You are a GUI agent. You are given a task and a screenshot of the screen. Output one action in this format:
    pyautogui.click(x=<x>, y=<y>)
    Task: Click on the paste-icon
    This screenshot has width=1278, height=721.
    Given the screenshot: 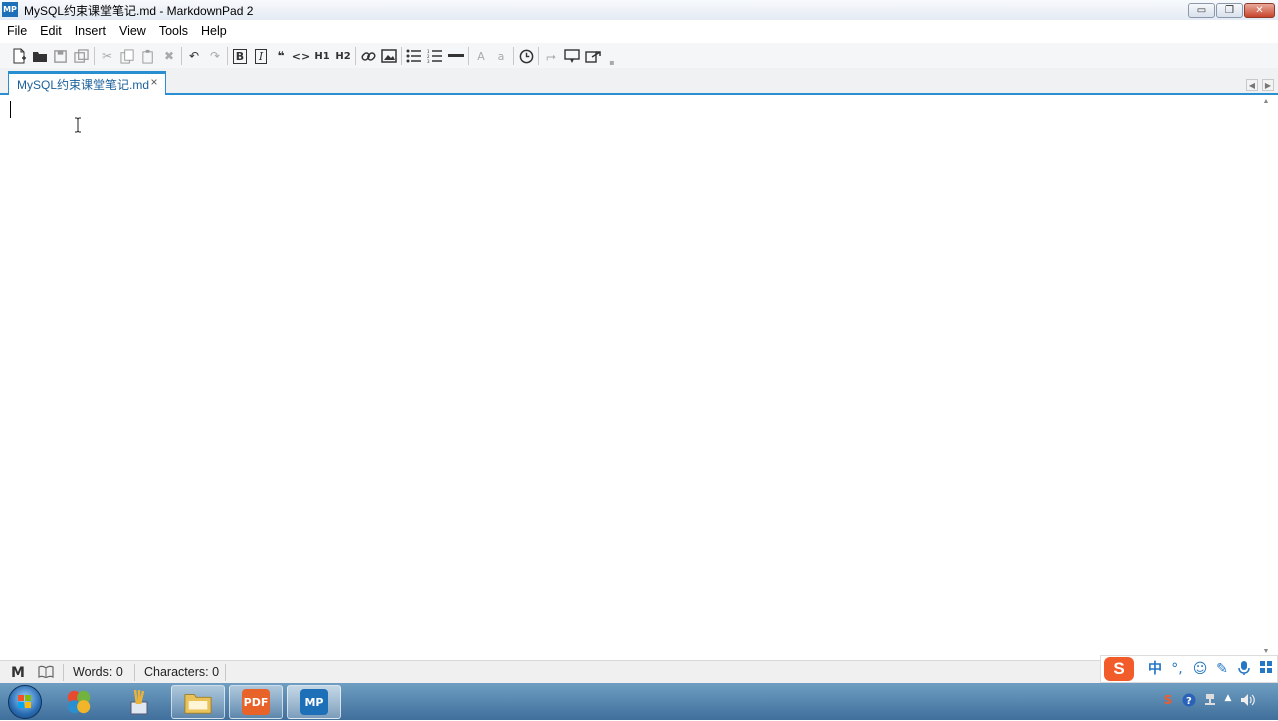 What is the action you would take?
    pyautogui.click(x=148, y=56)
    